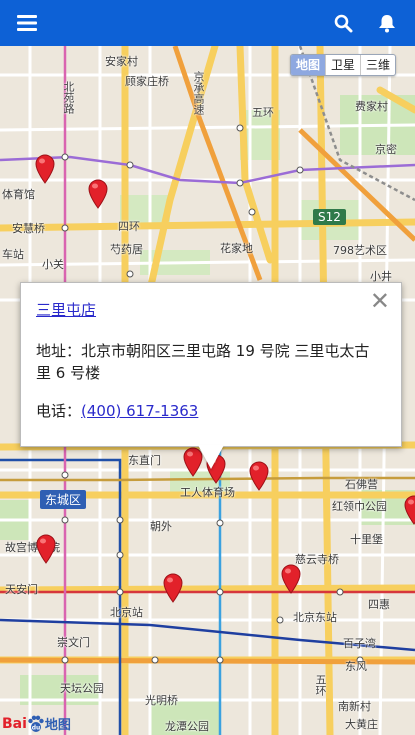 This screenshot has width=415, height=735. Describe the element at coordinates (366, 539) in the screenshot. I see `label-shilibao: 十里堡` at that location.